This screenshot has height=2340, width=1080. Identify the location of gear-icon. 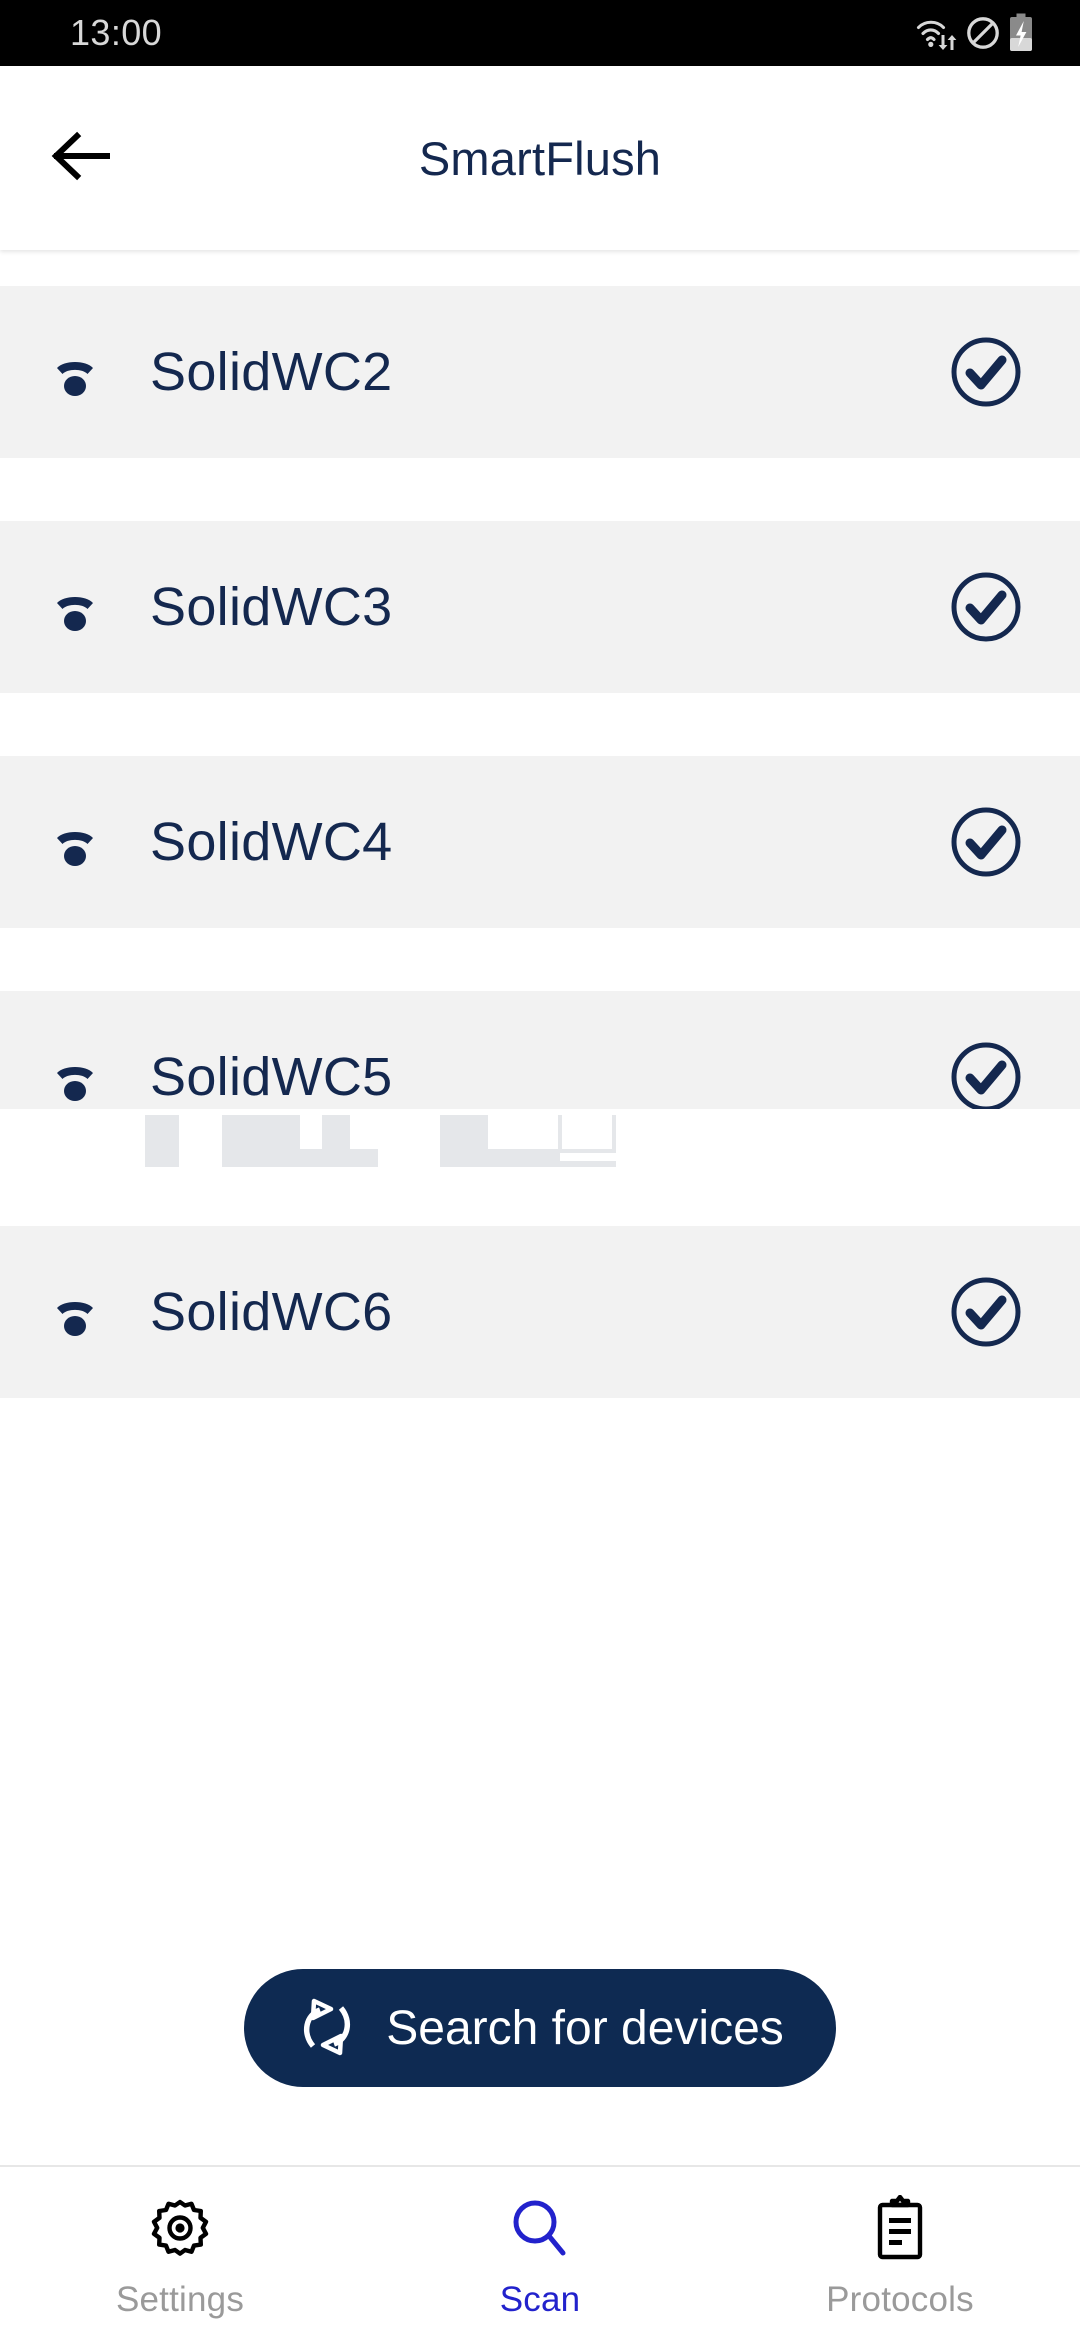
(180, 2229).